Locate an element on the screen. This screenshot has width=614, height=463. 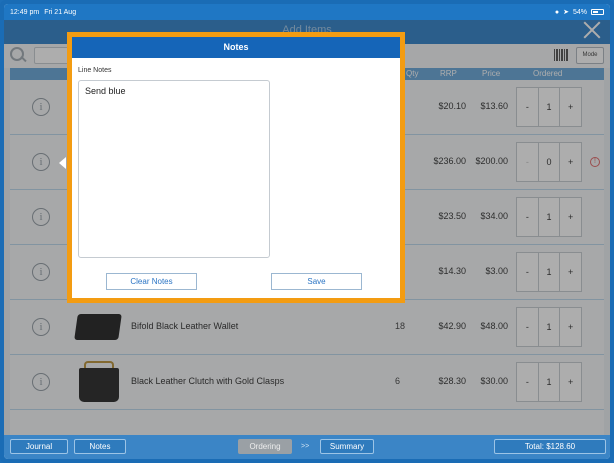
status-right: ● ➤ 54% is located at coordinates (579, 12).